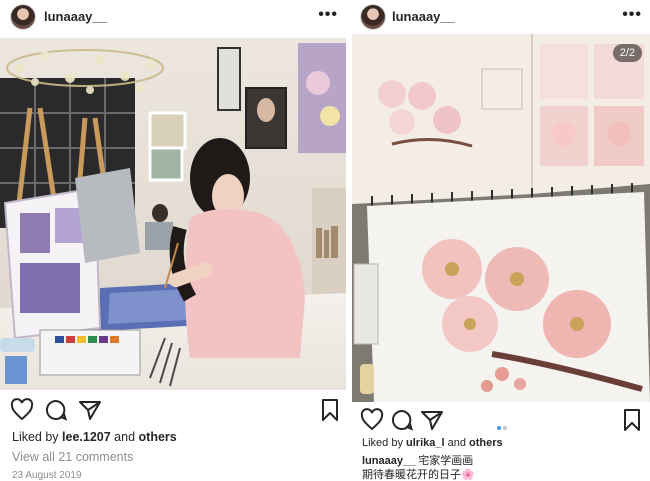 Image resolution: width=650 pixels, height=481 pixels. I want to click on liked-by-user: lee.1207, so click(86, 437).